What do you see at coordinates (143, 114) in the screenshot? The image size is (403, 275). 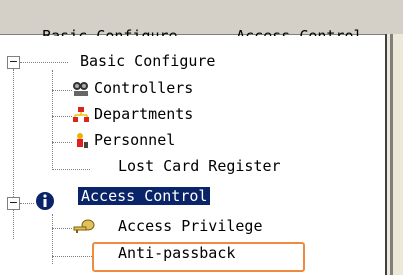 I see `tree-node-departments: Departments` at bounding box center [143, 114].